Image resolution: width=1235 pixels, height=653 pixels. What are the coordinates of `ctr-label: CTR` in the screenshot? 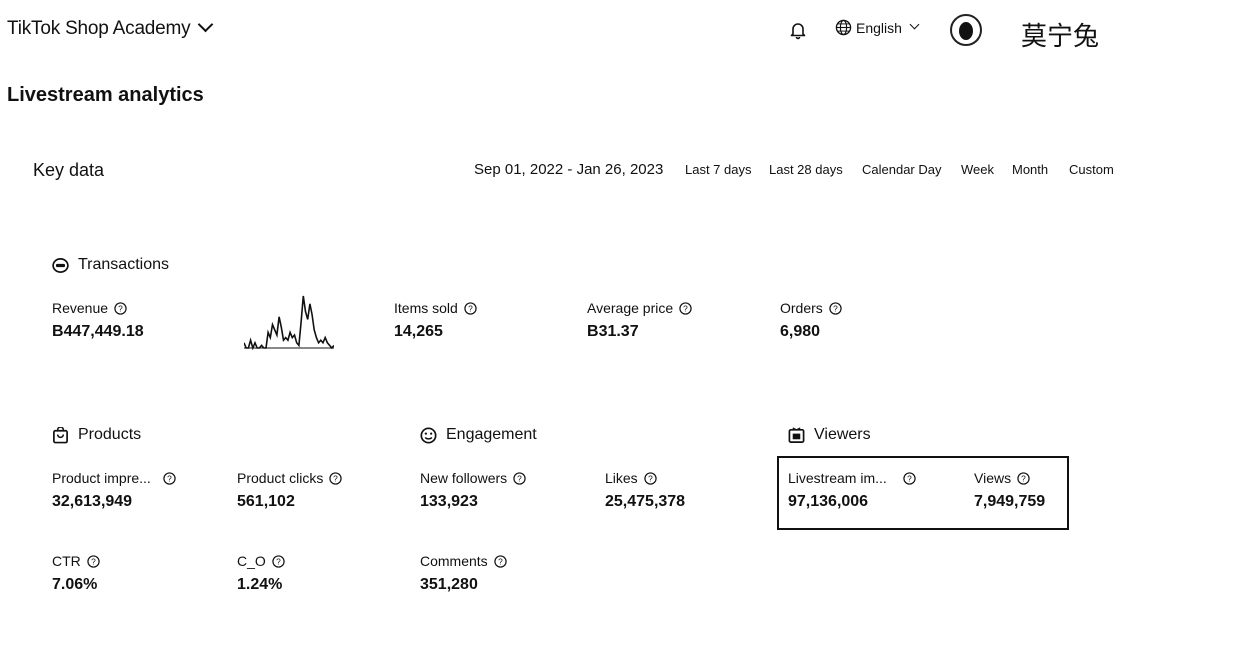 It's located at (66, 561).